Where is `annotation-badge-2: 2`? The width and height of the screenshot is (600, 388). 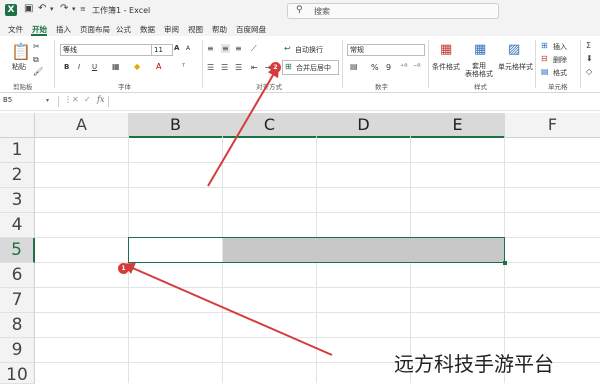
annotation-badge-2: 2 is located at coordinates (275, 67).